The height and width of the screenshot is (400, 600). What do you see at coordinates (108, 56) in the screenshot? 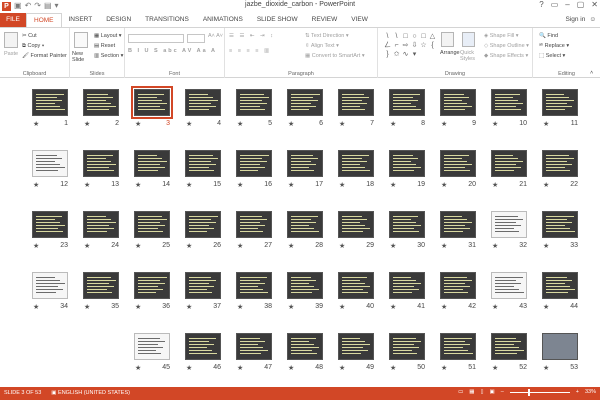
I see `section-button: ▥ Section ▾` at bounding box center [108, 56].